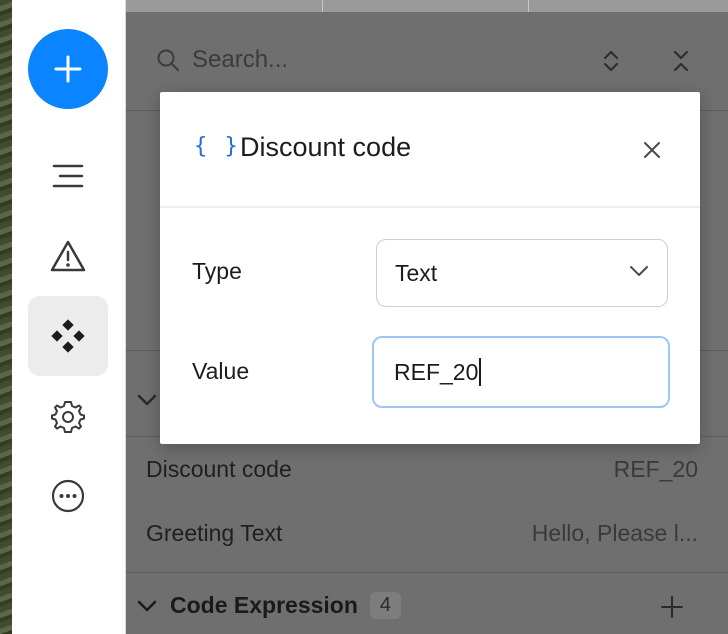 This screenshot has width=728, height=634. I want to click on sidebar-item-more, so click(68, 496).